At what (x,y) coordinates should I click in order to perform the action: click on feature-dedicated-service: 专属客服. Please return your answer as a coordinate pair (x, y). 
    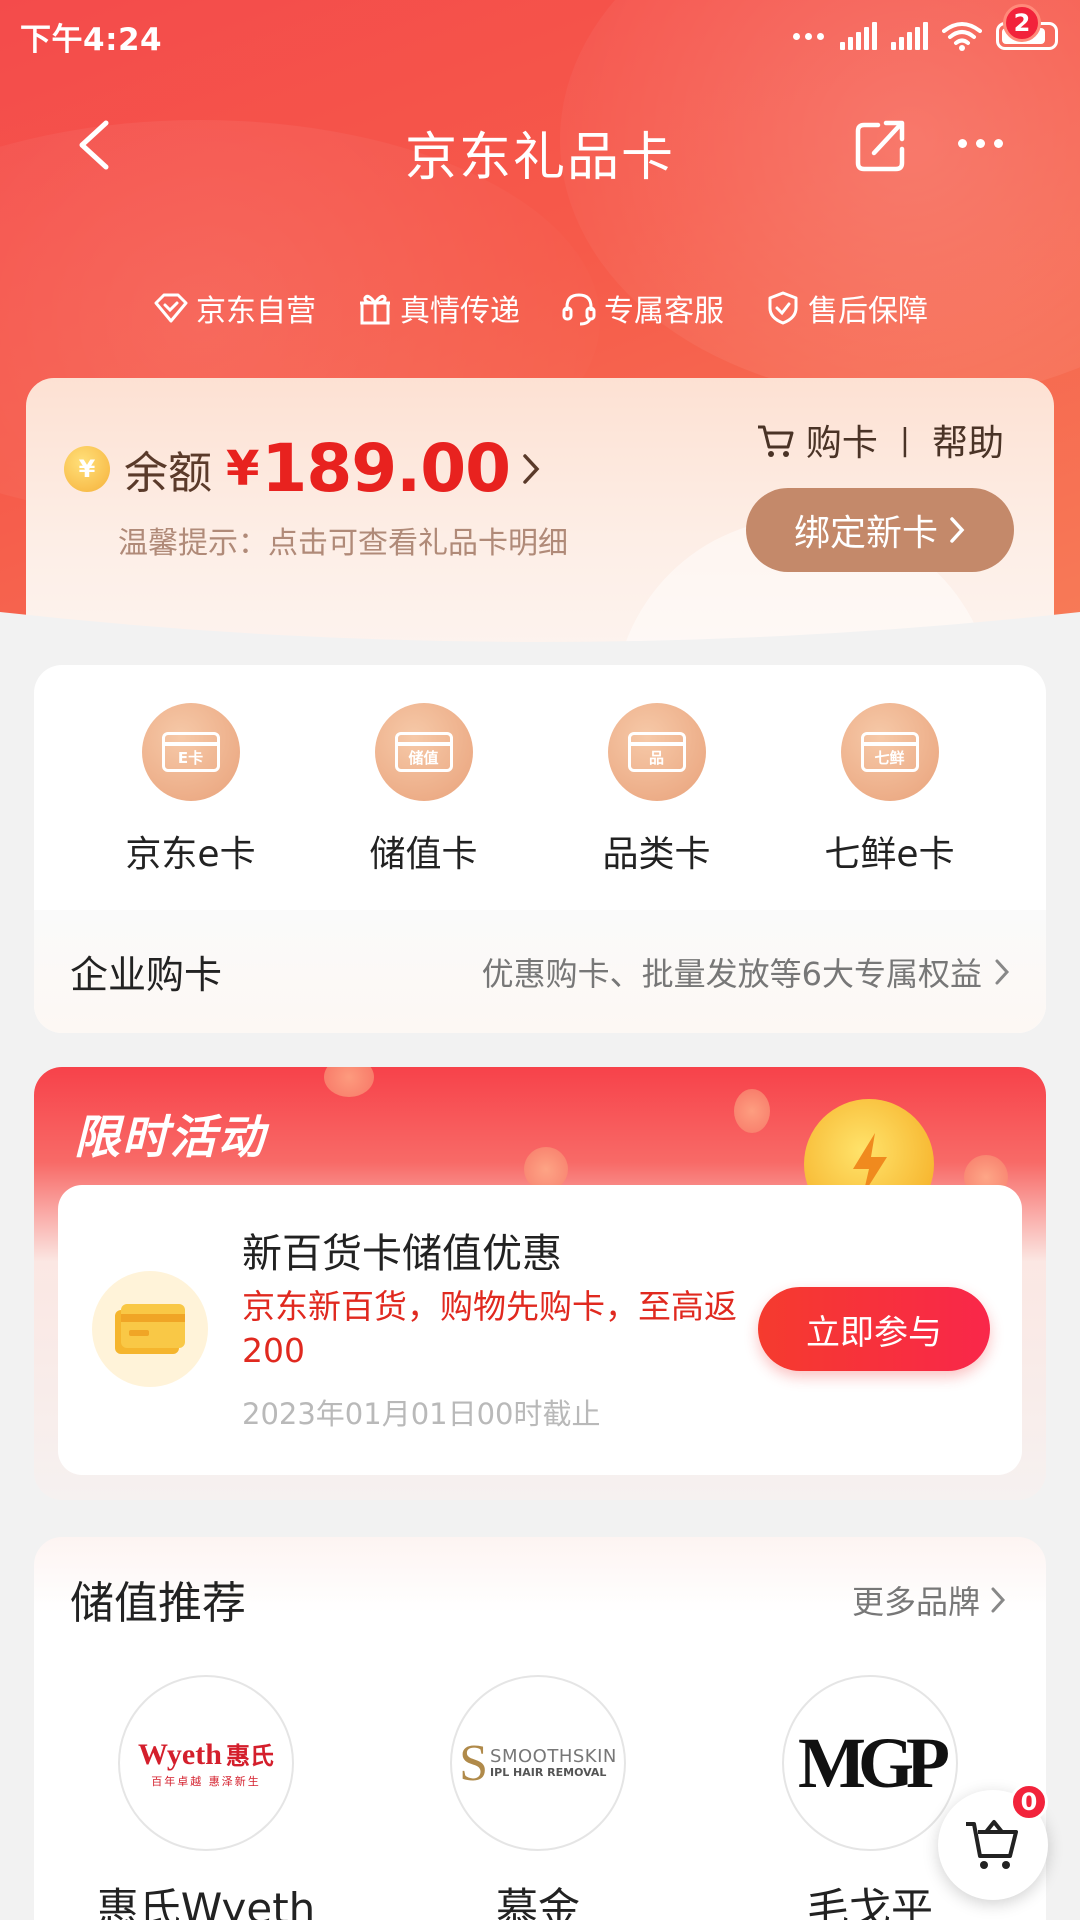
    Looking at the image, I should click on (642, 308).